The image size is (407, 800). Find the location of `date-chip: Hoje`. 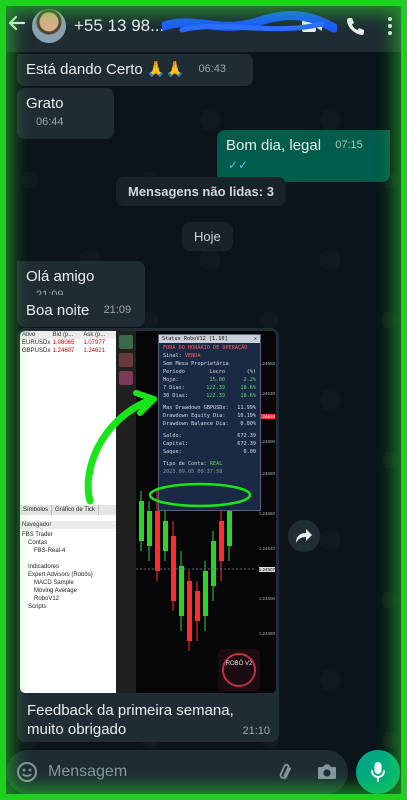

date-chip: Hoje is located at coordinates (207, 236).